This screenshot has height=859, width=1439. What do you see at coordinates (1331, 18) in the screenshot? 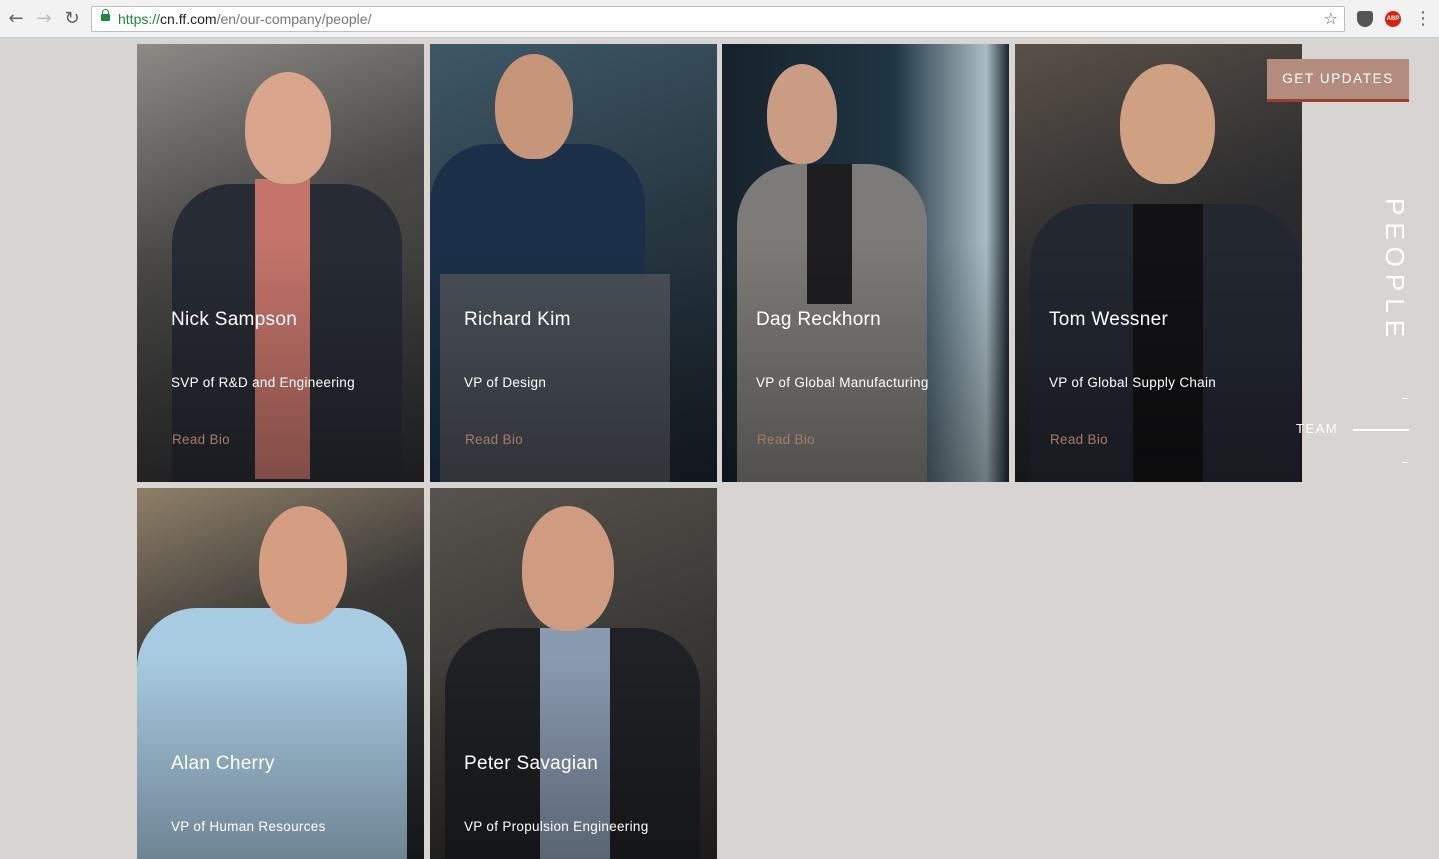
I see `star-icon: ☆` at bounding box center [1331, 18].